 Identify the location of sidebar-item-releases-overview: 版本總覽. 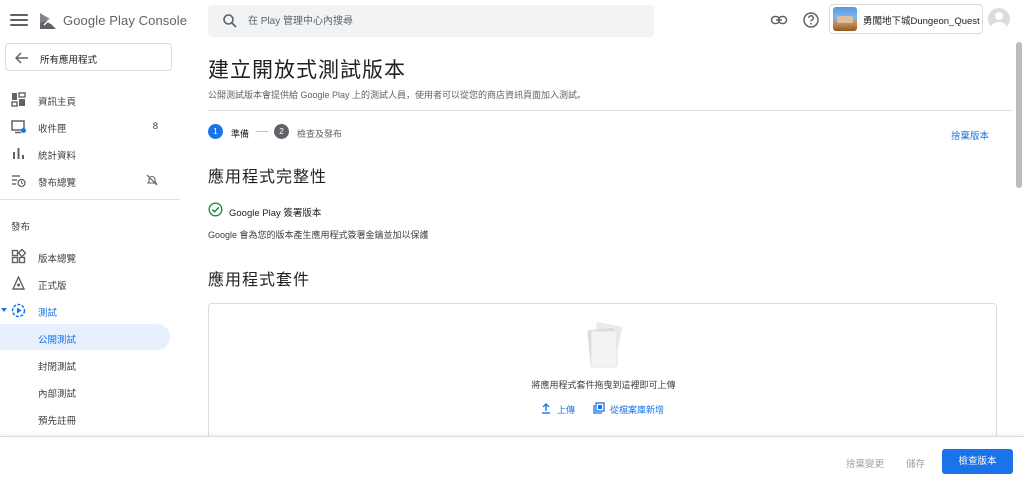
(86, 256).